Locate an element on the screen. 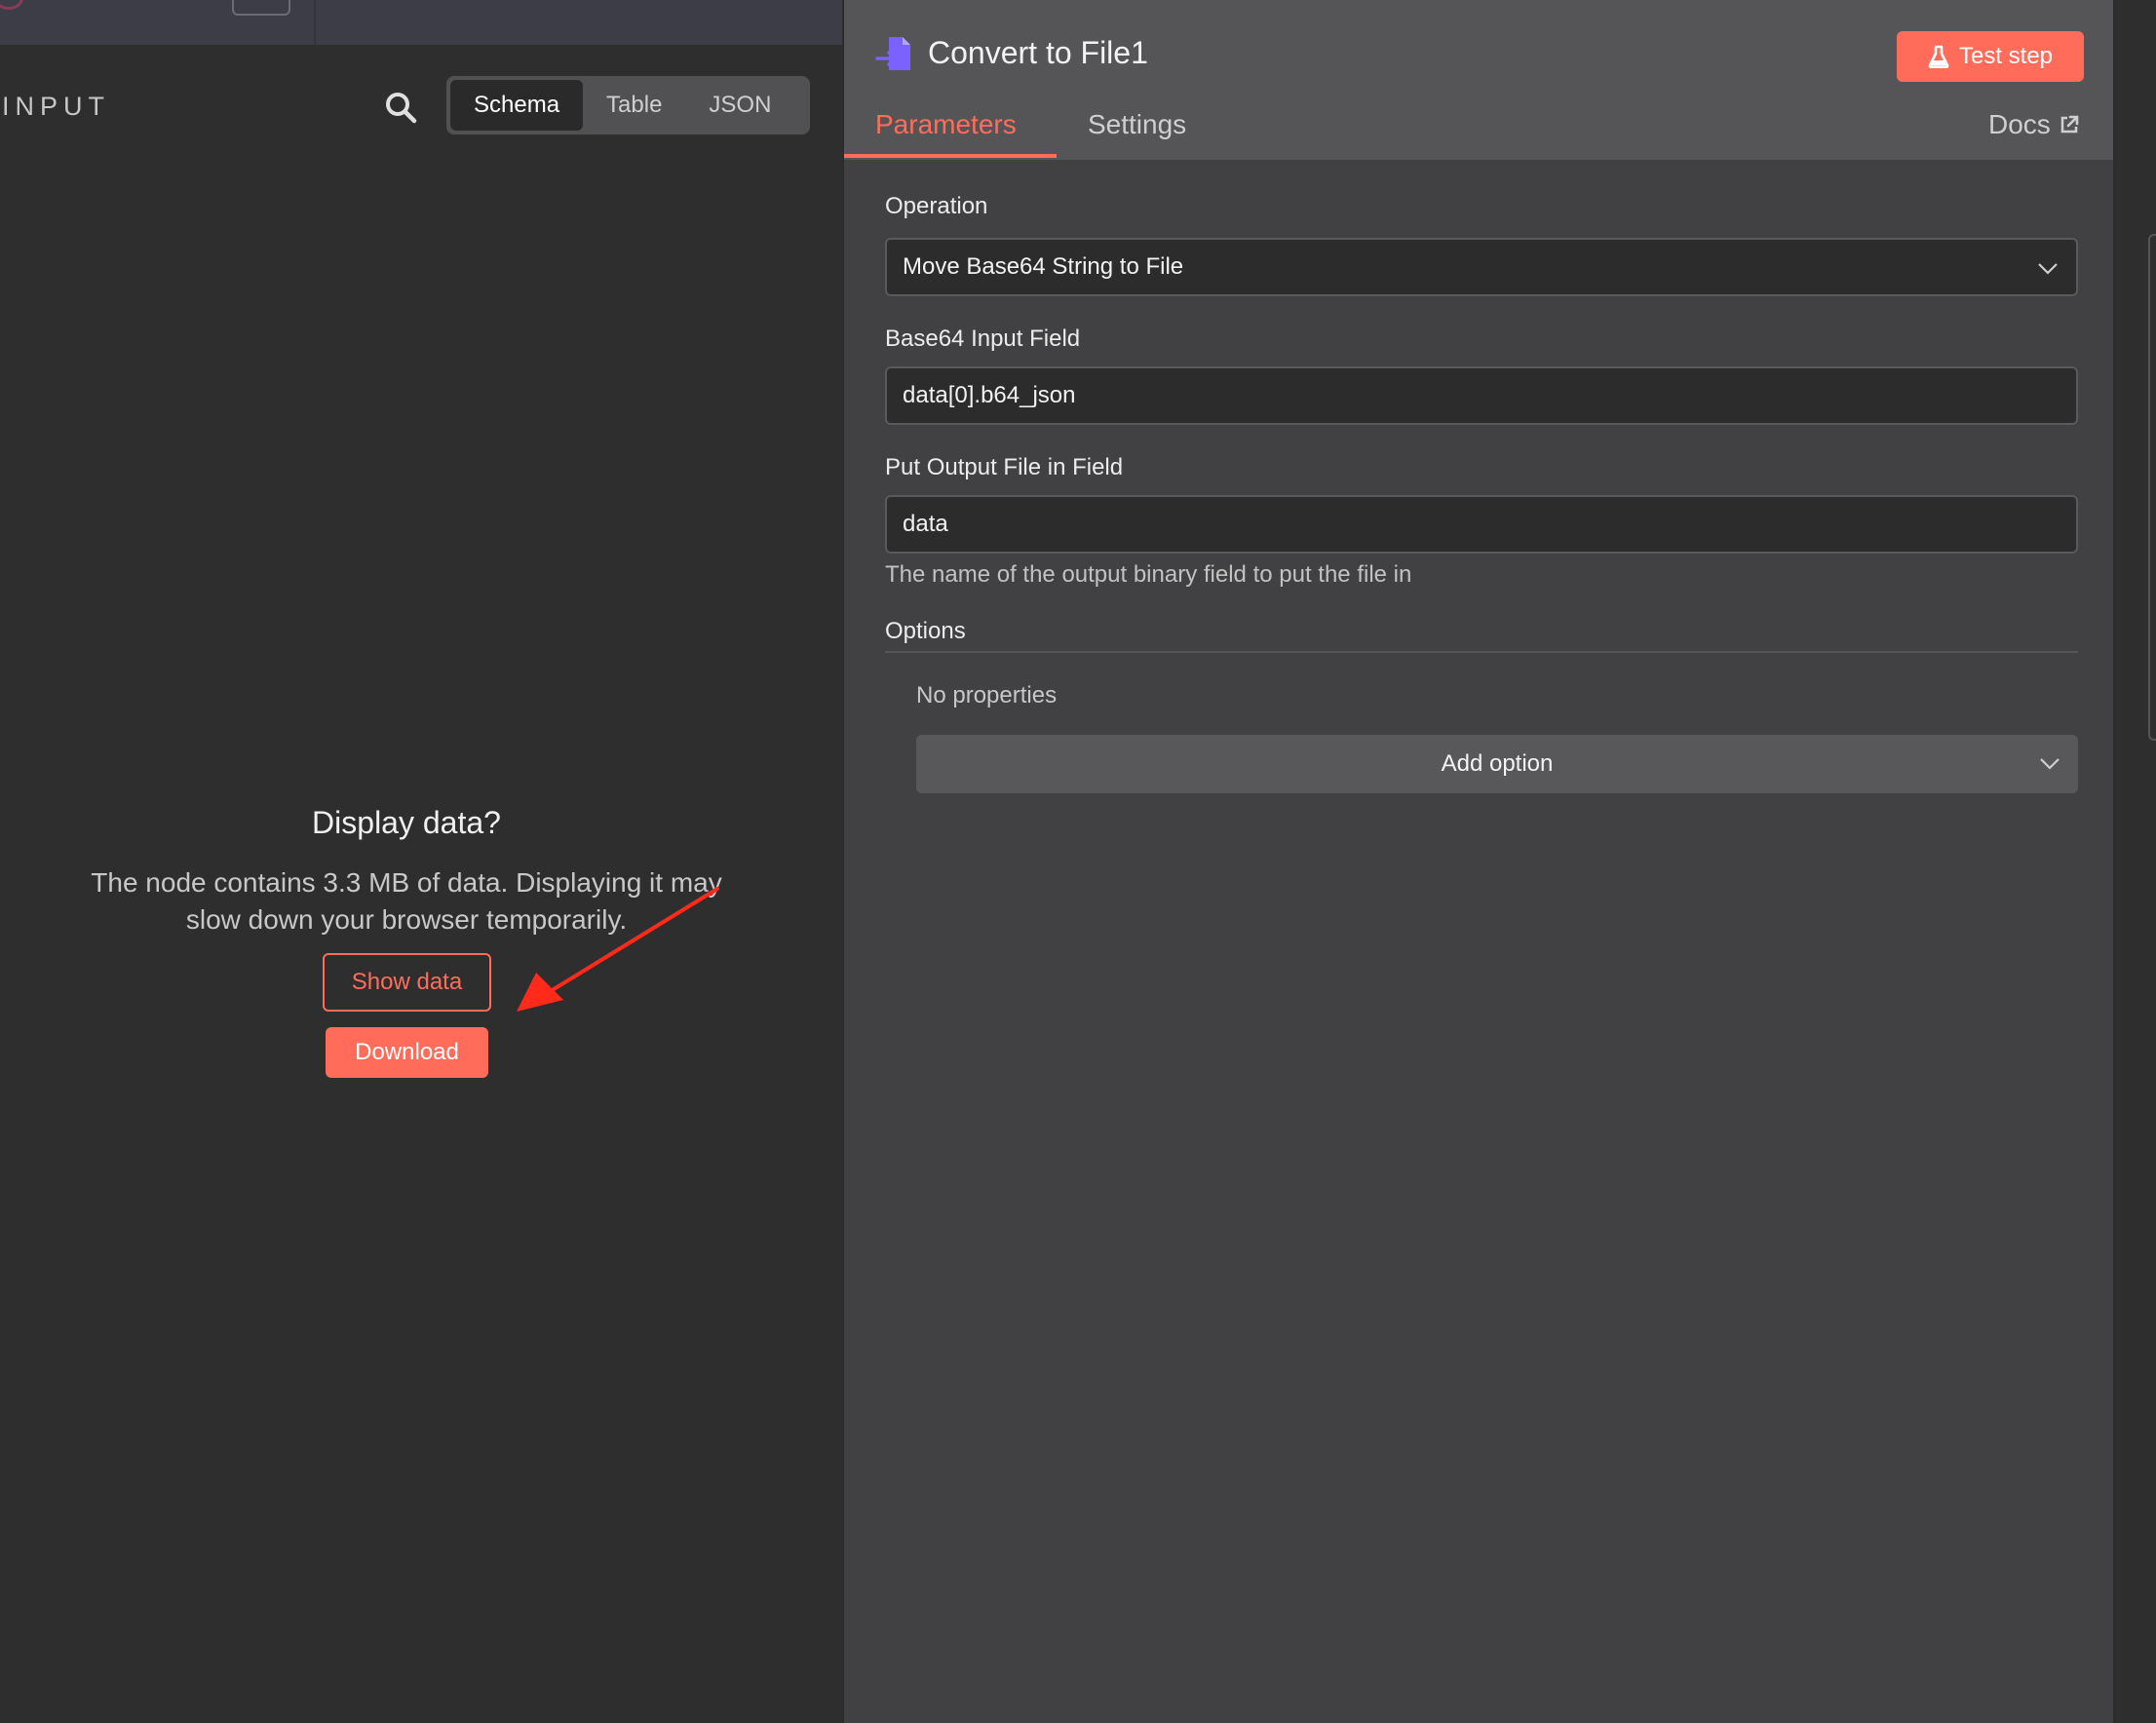 This screenshot has width=2156, height=1723. input-panel-title: INPUT is located at coordinates (56, 106).